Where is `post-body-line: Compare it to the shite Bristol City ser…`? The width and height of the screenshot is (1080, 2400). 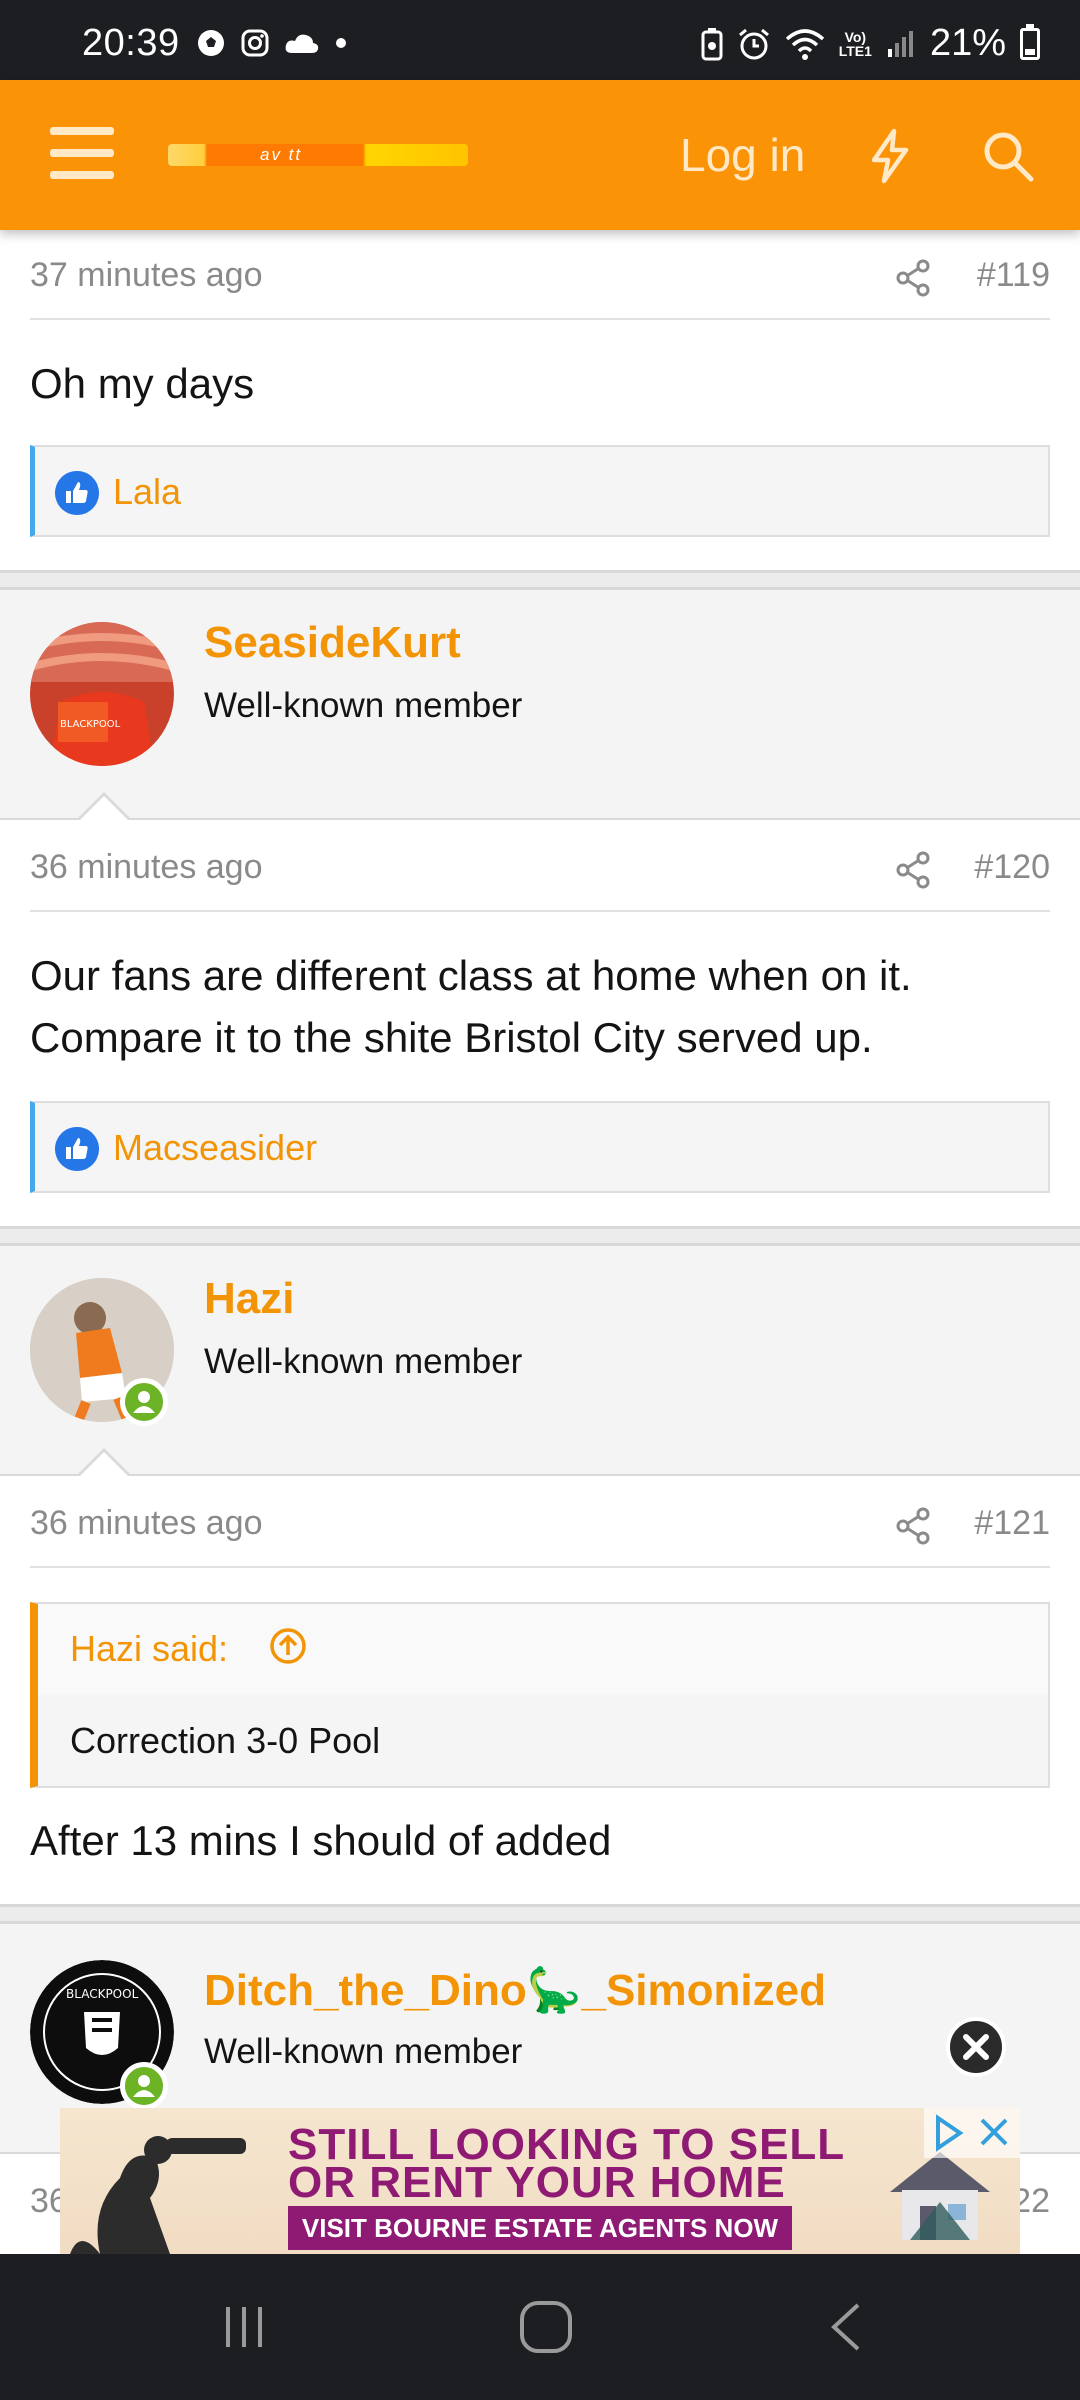 post-body-line: Compare it to the shite Bristol City ser… is located at coordinates (451, 1037).